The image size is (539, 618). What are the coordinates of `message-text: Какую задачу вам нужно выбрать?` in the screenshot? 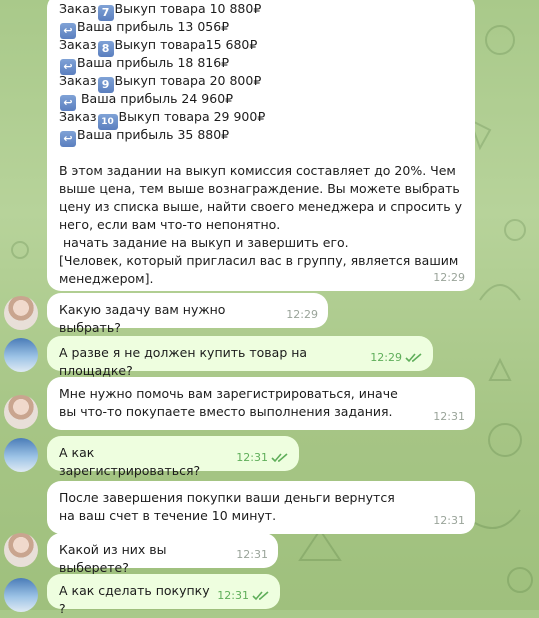 It's located at (144, 318).